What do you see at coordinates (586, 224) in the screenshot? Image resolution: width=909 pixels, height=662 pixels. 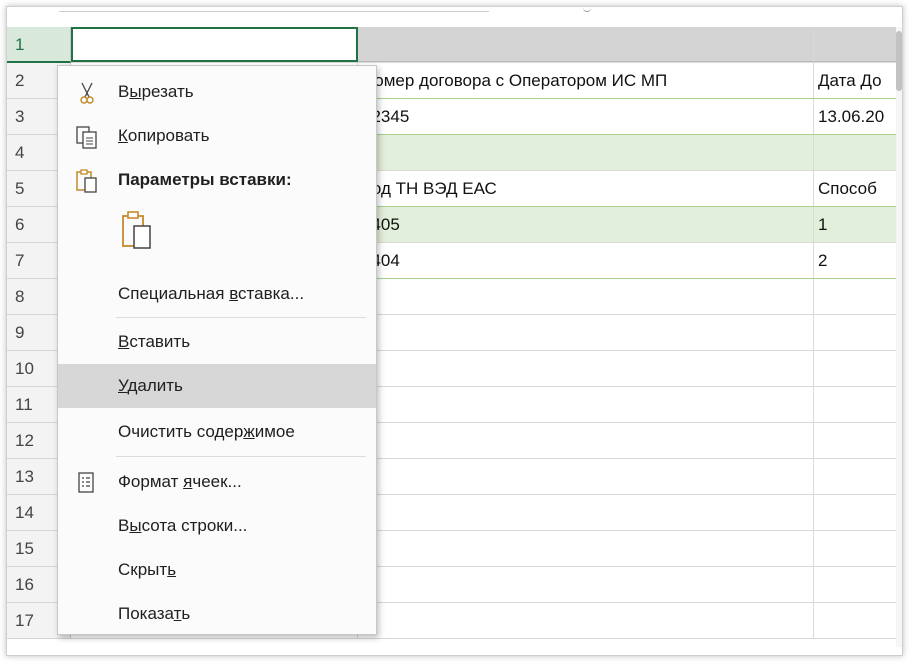 I see `cell-c: 6405` at bounding box center [586, 224].